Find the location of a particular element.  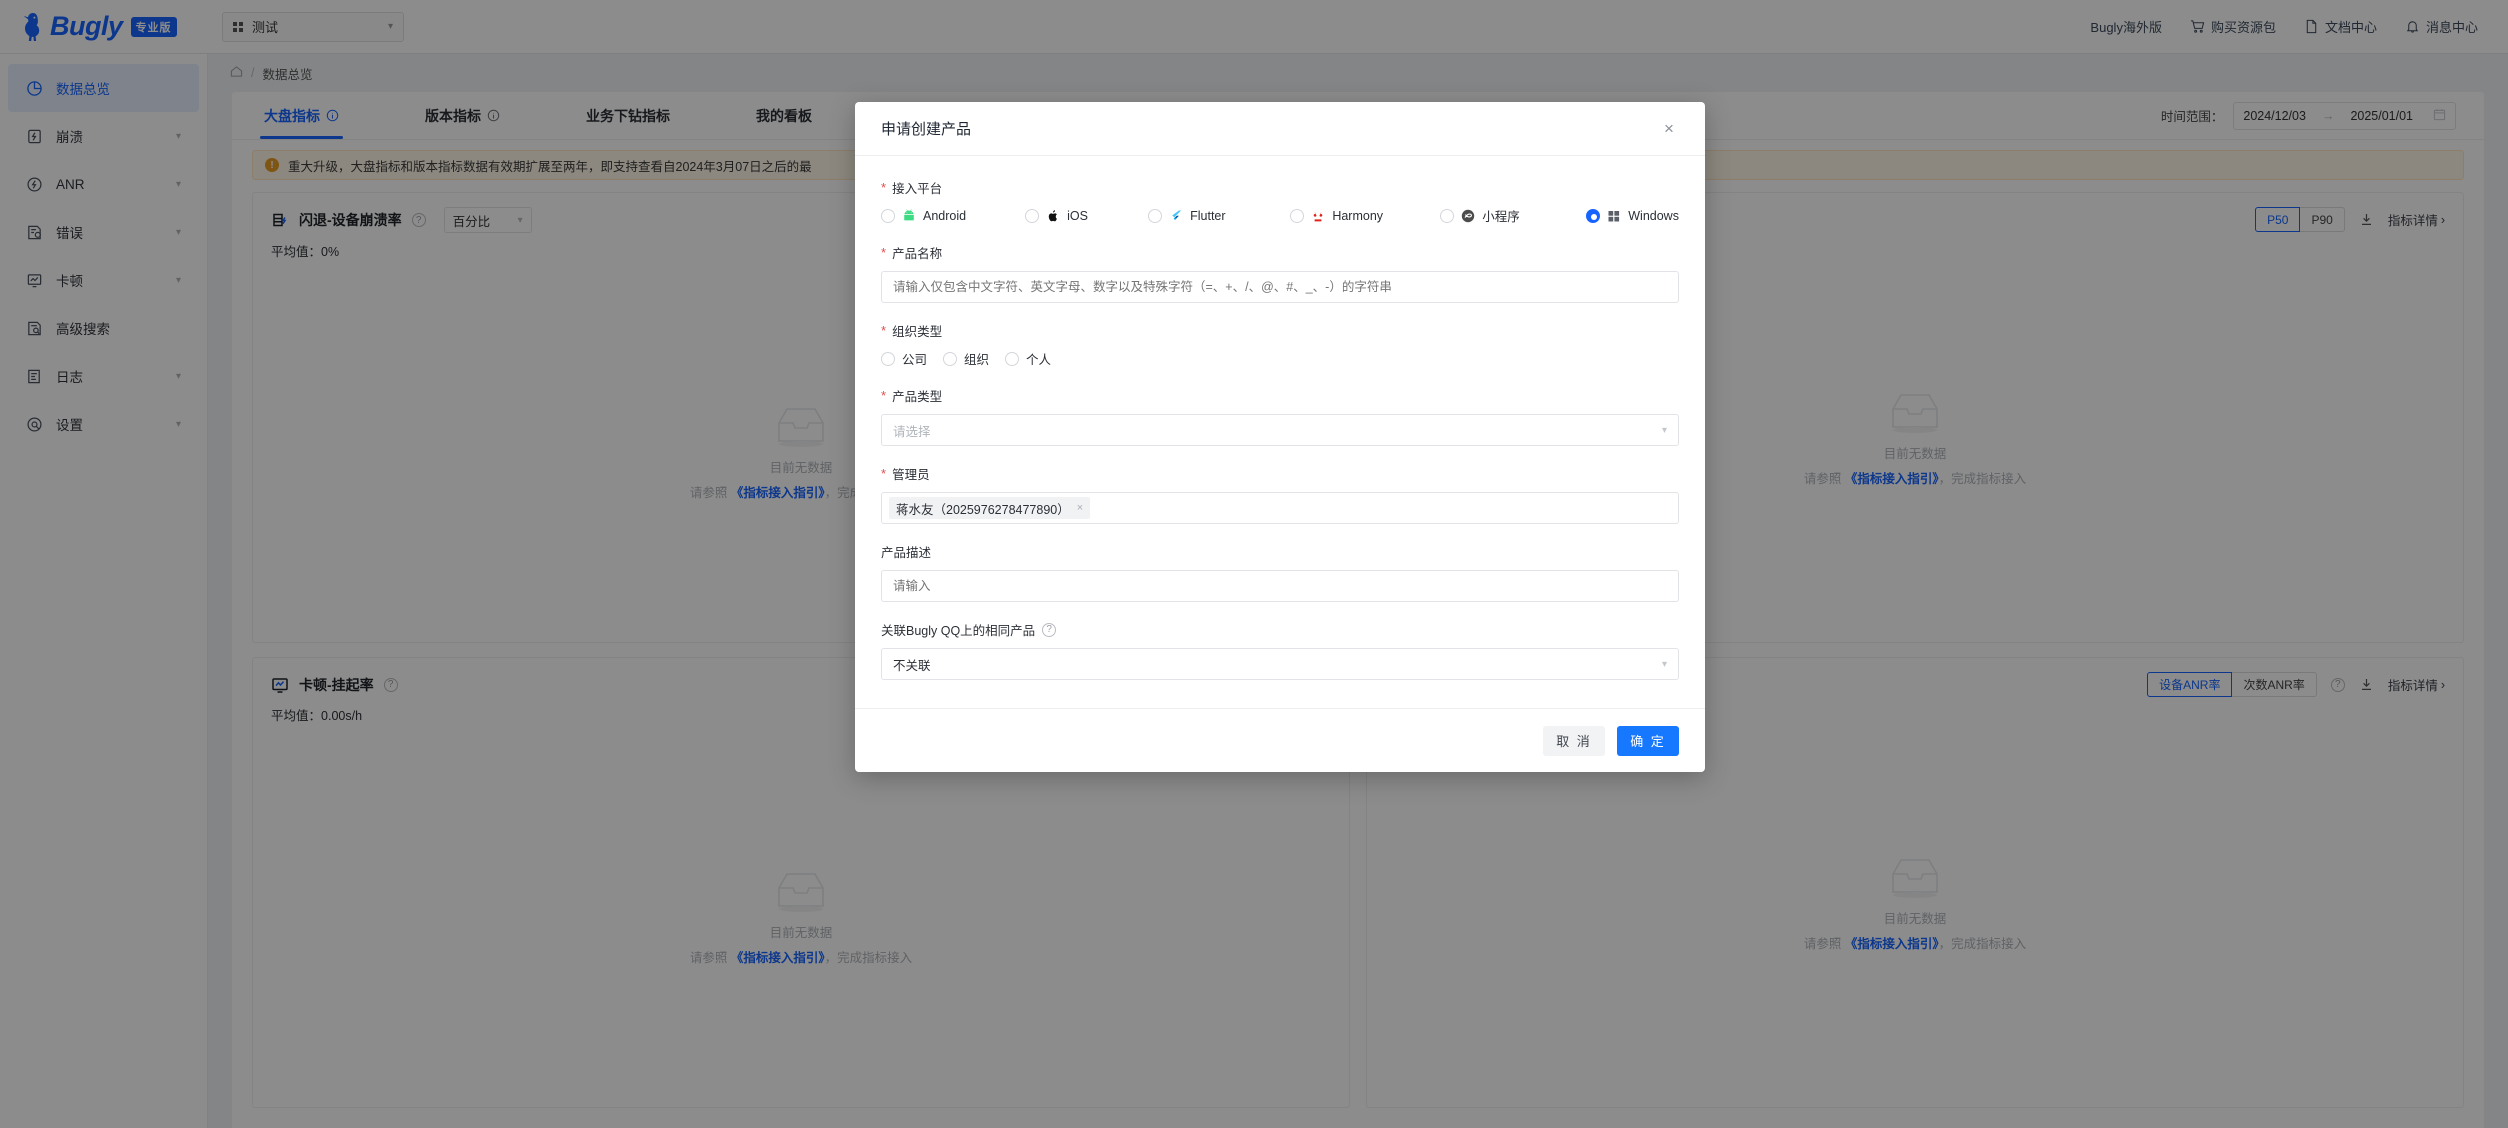

field-label-description: 产品描述 is located at coordinates (906, 553).